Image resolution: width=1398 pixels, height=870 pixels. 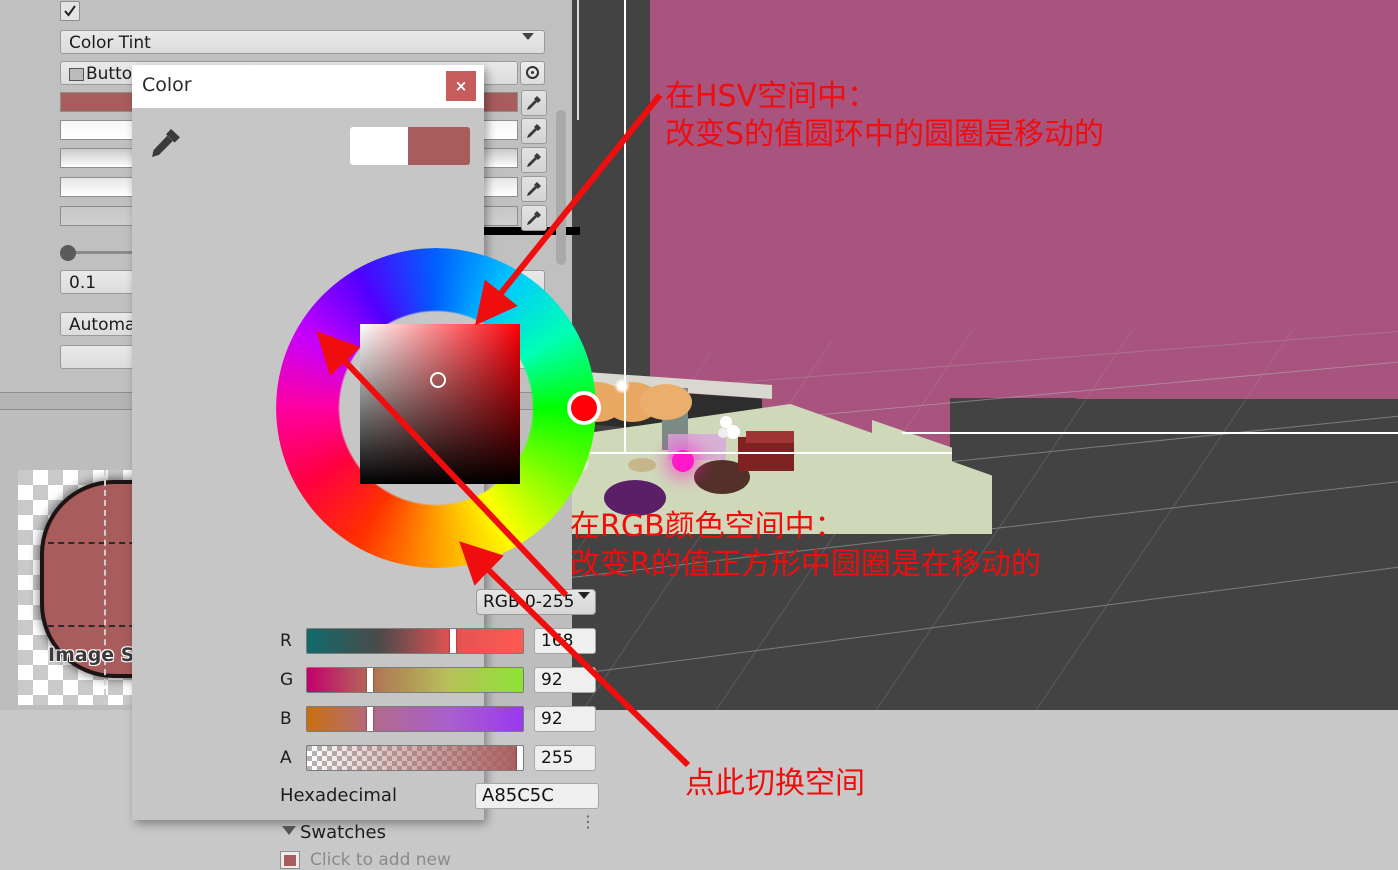 I want to click on add-preset-swatch, so click(x=290, y=860).